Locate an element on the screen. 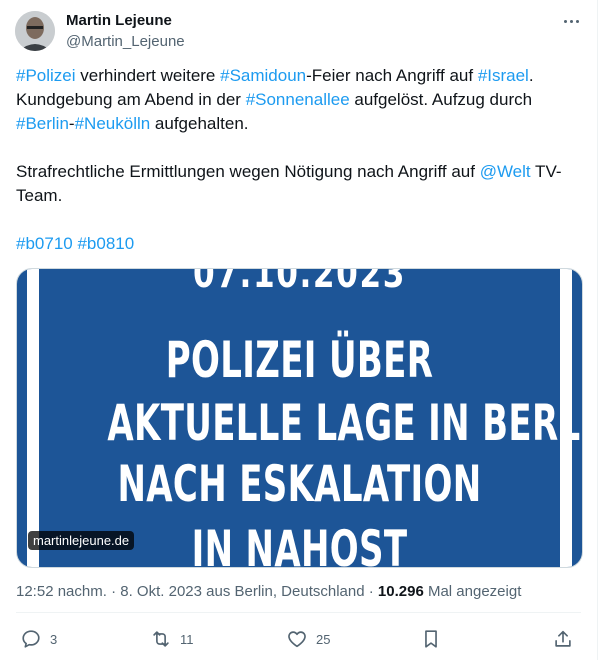 Image resolution: width=599 pixels, height=660 pixels. image-headline-line: POLIZEI ÜBER is located at coordinates (299, 360).